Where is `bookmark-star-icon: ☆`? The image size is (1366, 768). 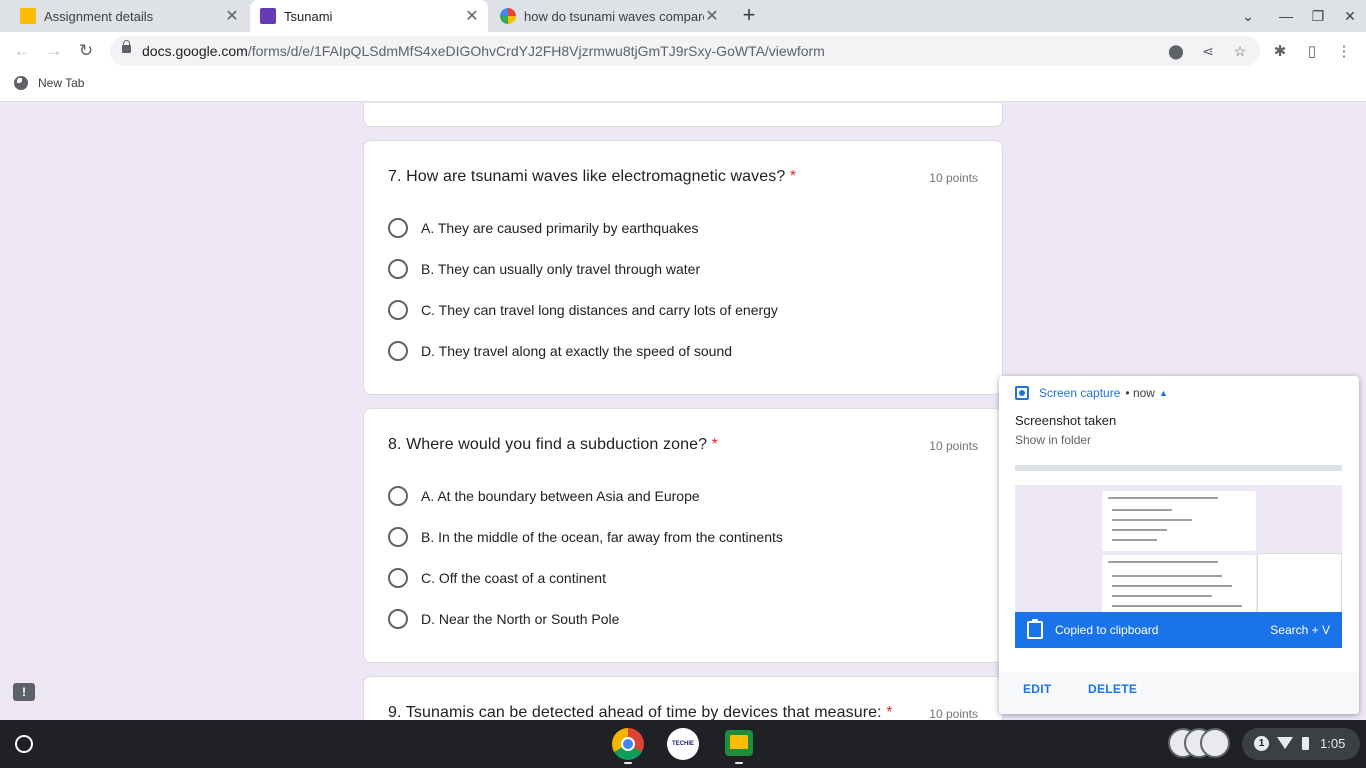 bookmark-star-icon: ☆ is located at coordinates (1240, 51).